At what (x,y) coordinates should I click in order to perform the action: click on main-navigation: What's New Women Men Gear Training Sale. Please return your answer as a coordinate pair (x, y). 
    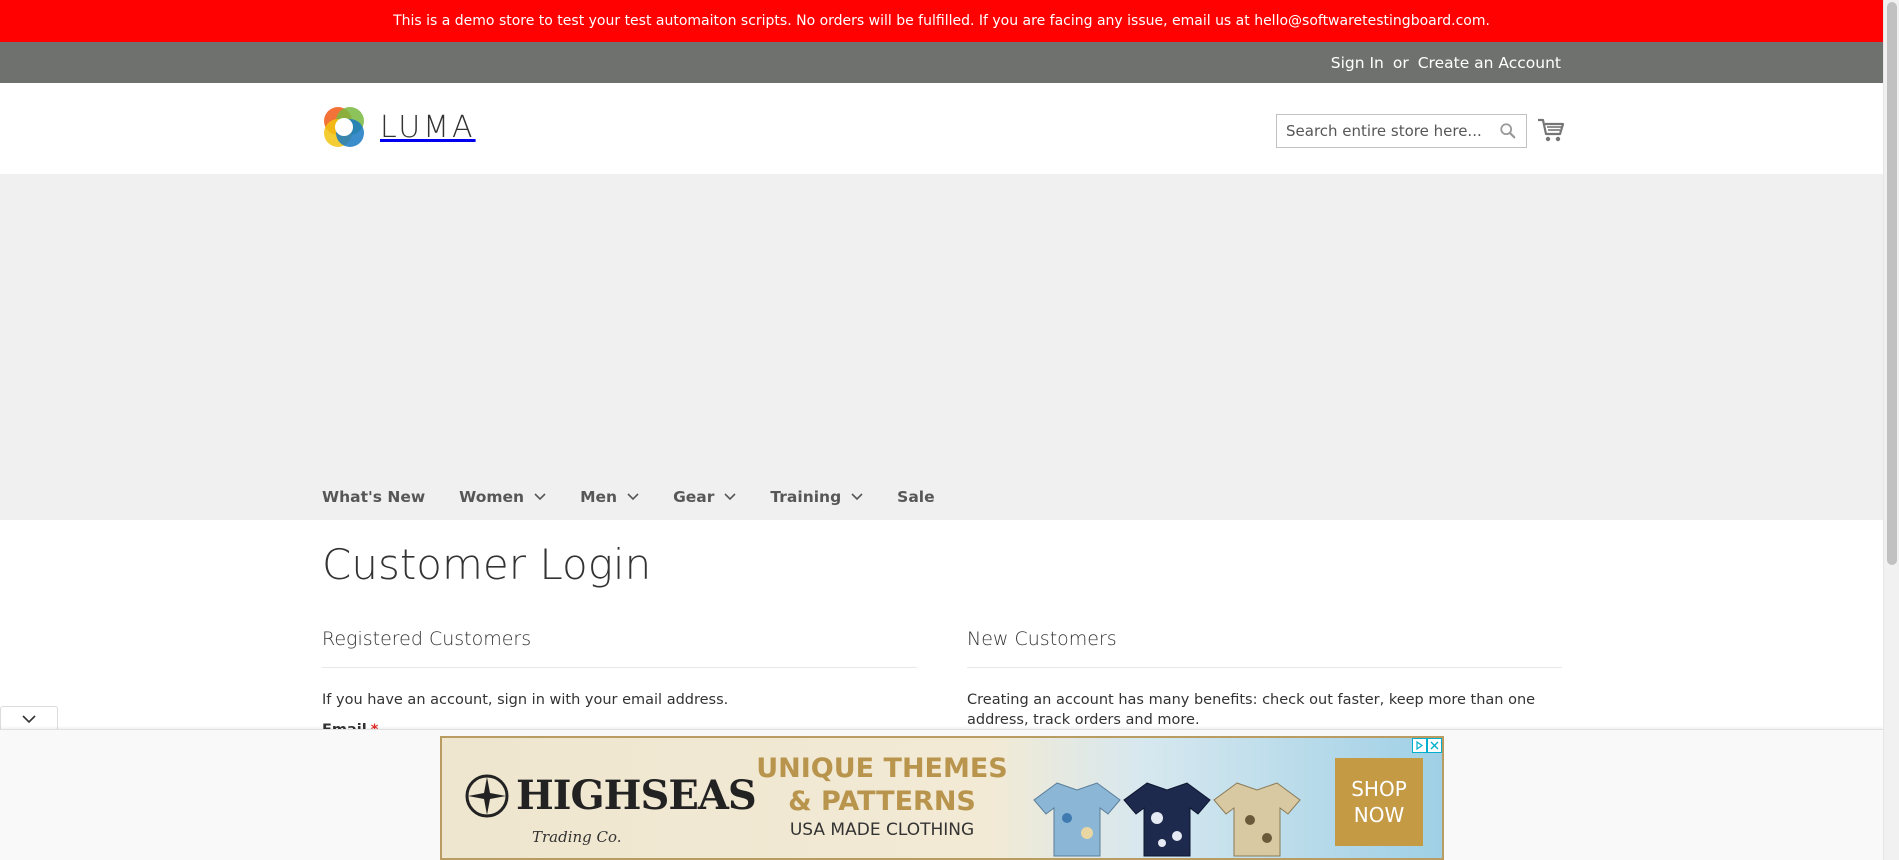
    Looking at the image, I should click on (645, 497).